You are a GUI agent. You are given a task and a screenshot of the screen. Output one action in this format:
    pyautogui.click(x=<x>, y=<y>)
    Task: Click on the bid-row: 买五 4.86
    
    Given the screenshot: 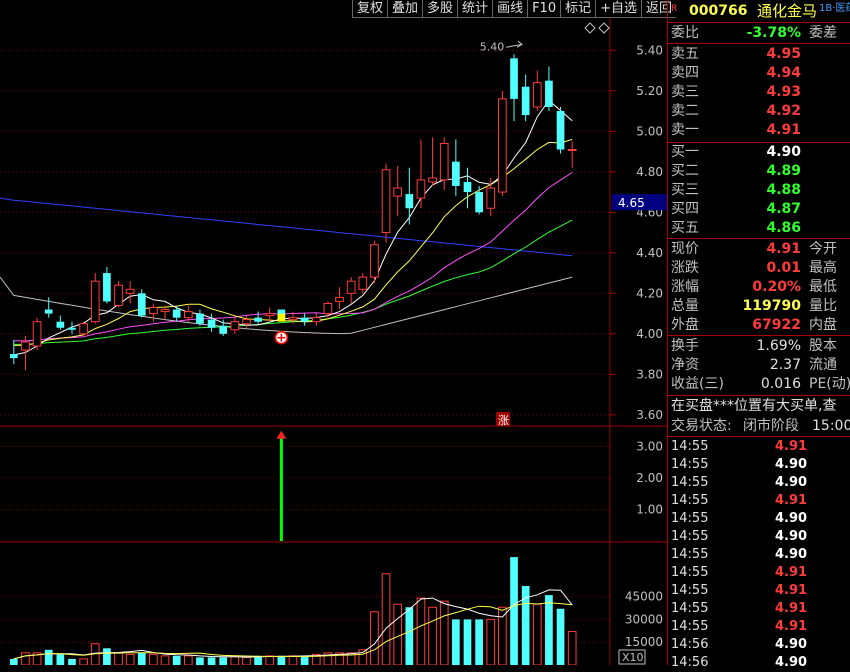 What is the action you would take?
    pyautogui.click(x=760, y=228)
    